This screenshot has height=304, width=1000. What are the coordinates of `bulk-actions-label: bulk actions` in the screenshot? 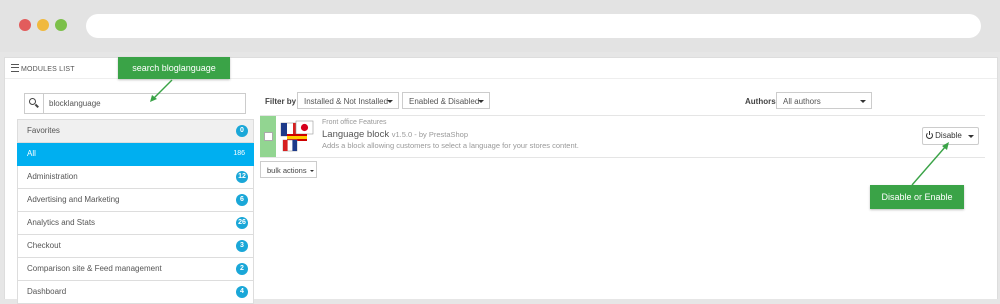 It's located at (287, 170).